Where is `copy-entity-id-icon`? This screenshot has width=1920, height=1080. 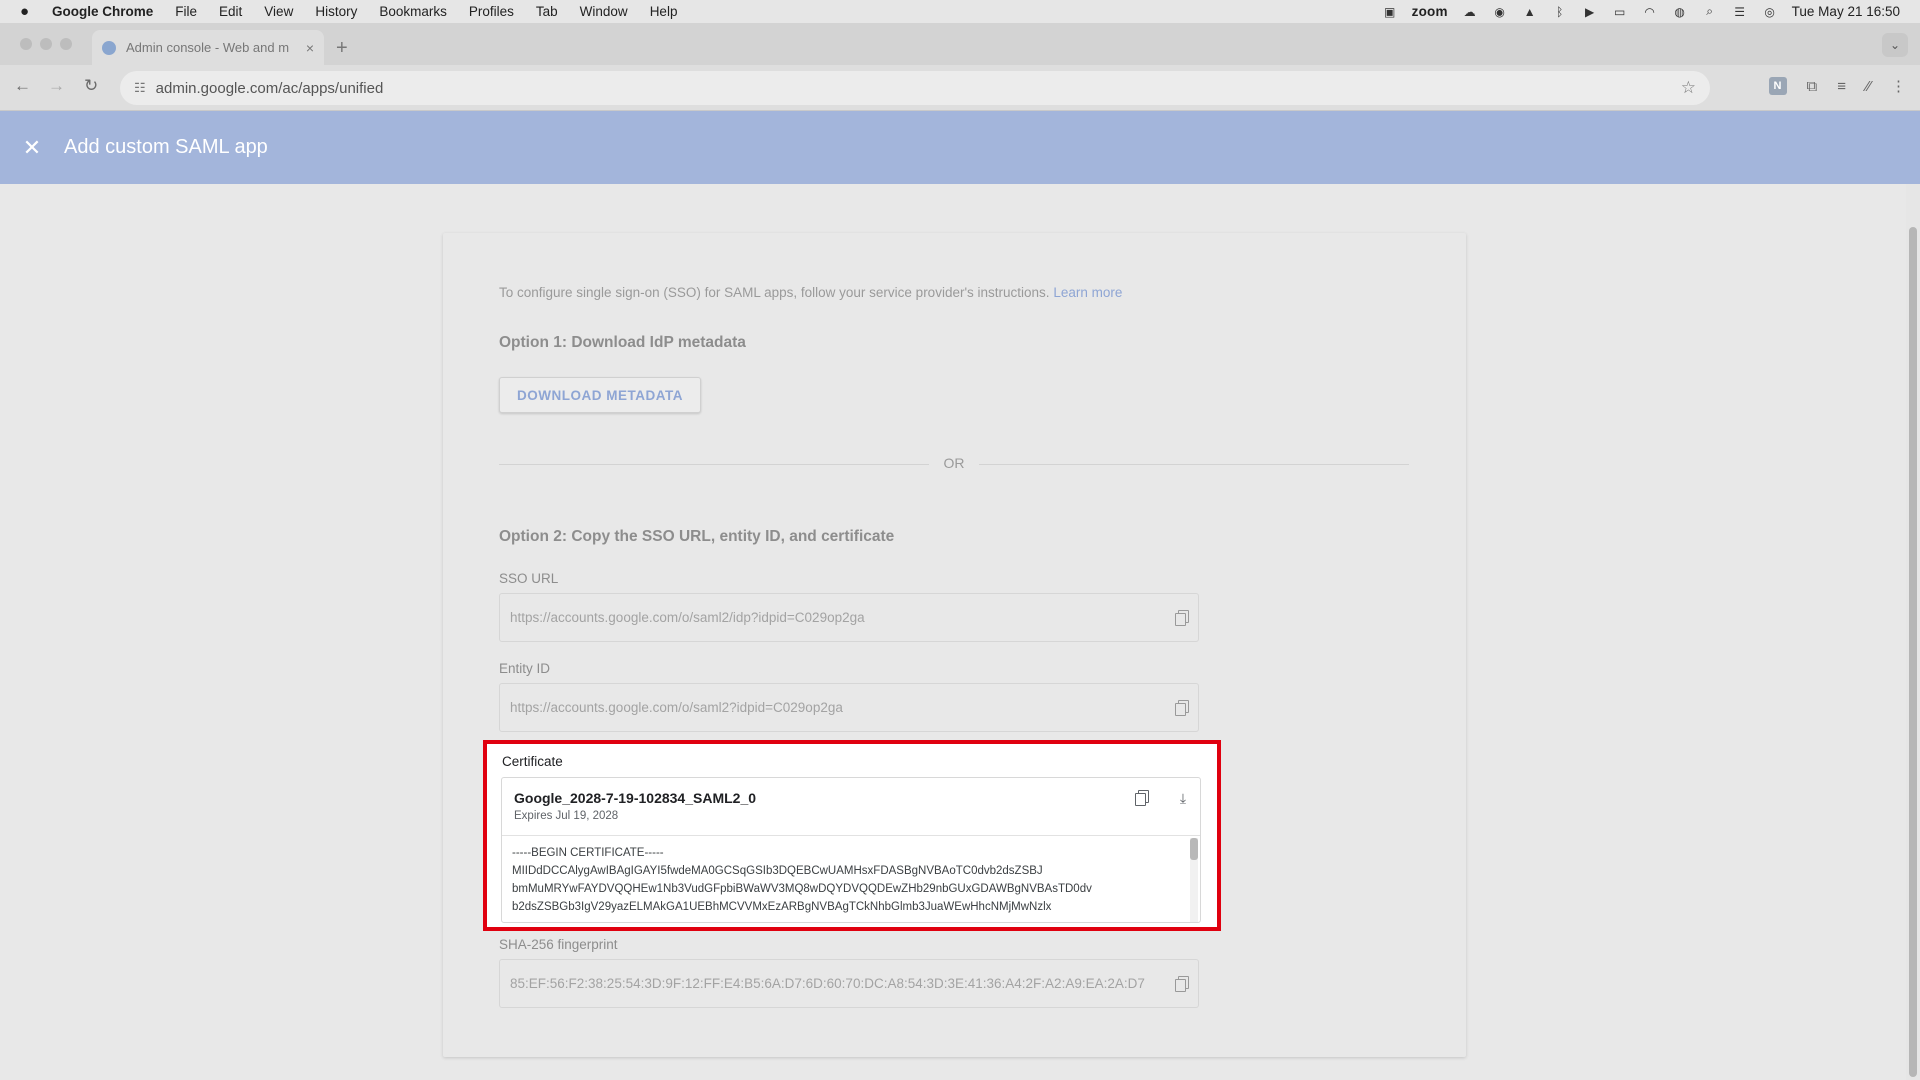
copy-entity-id-icon is located at coordinates (1182, 708).